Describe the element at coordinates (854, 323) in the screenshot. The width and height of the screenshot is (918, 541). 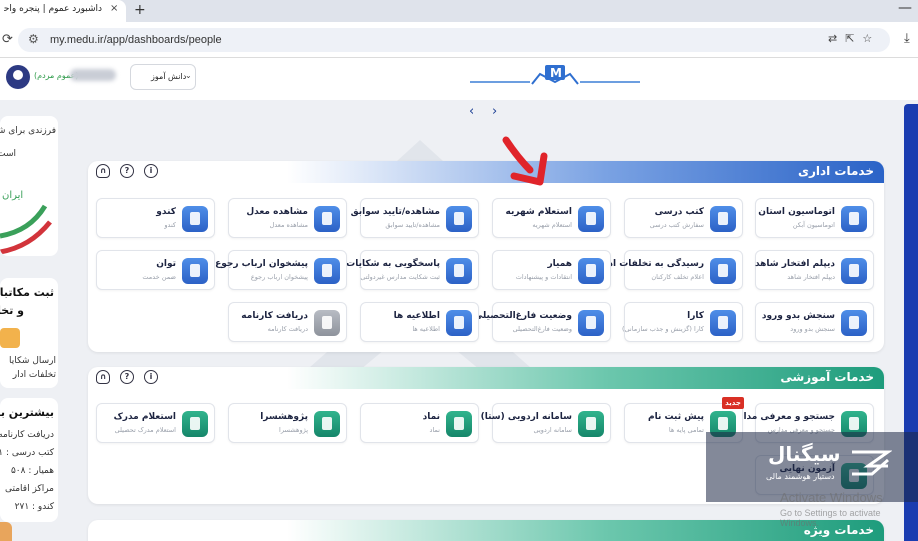
I see `assessment-icon` at that location.